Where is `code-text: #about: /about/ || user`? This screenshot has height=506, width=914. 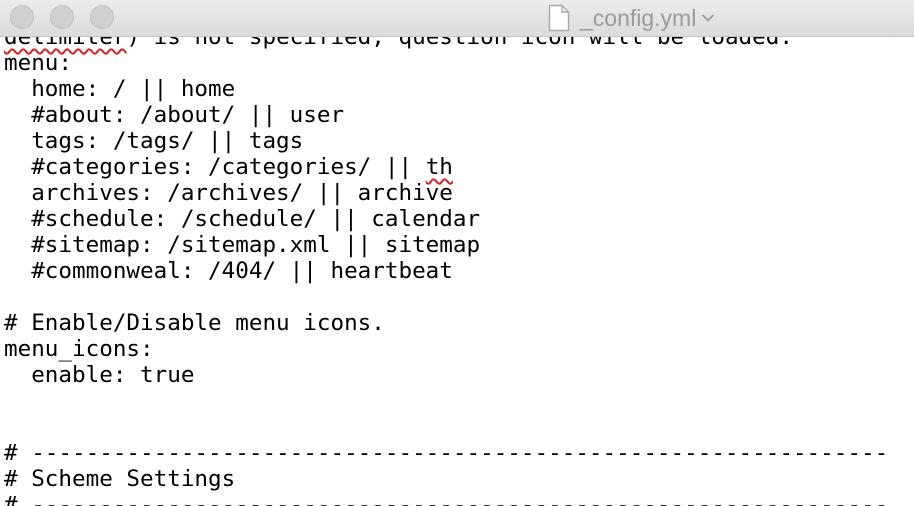 code-text: #about: /about/ || user is located at coordinates (174, 115).